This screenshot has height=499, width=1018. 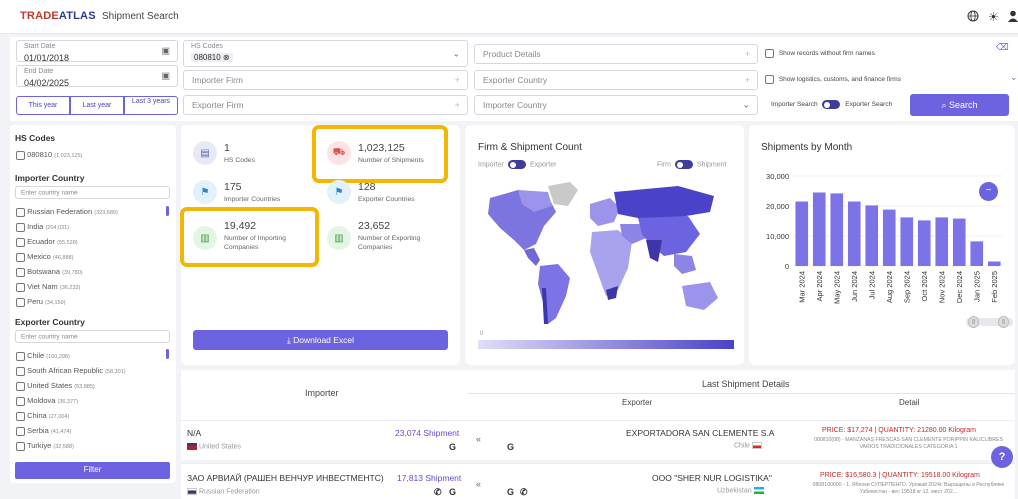 I want to click on end-date-field: End Date 04/02/2025 ▣, so click(x=97, y=76).